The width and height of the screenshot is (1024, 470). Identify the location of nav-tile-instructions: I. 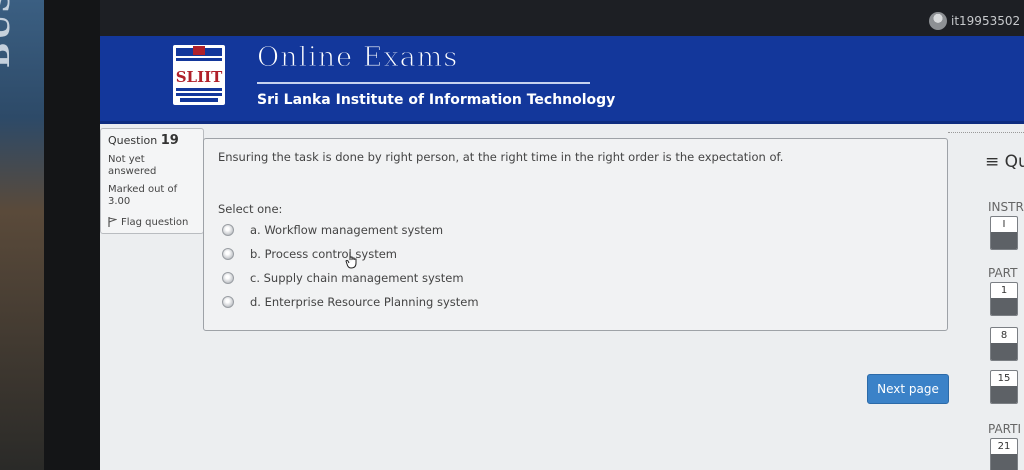
(1004, 233).